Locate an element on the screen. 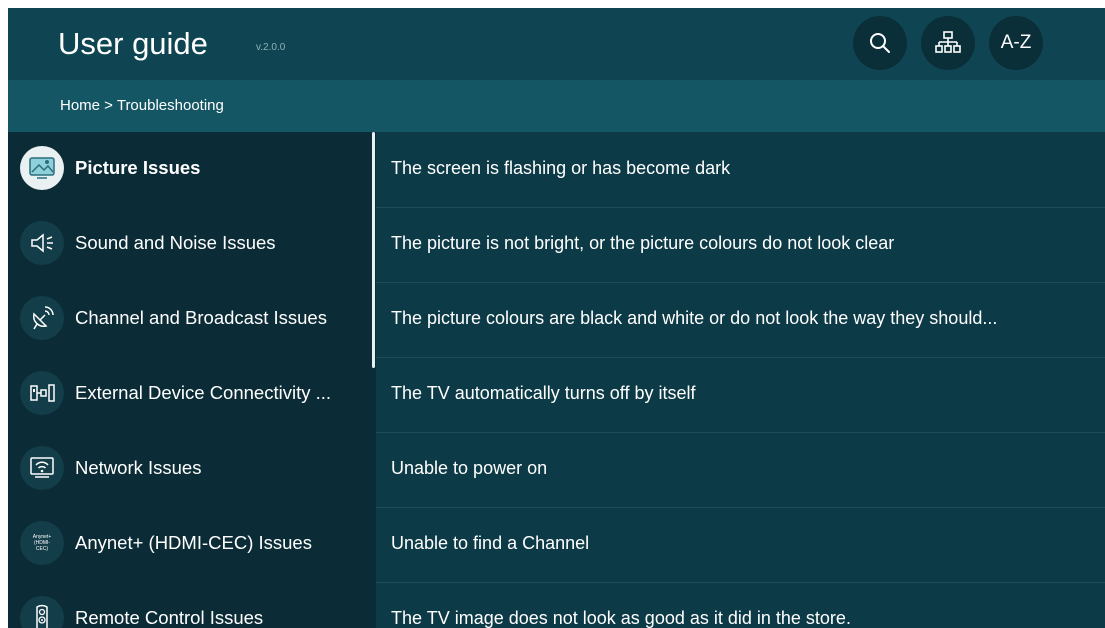 The width and height of the screenshot is (1105, 628). sitemap-icon is located at coordinates (948, 42).